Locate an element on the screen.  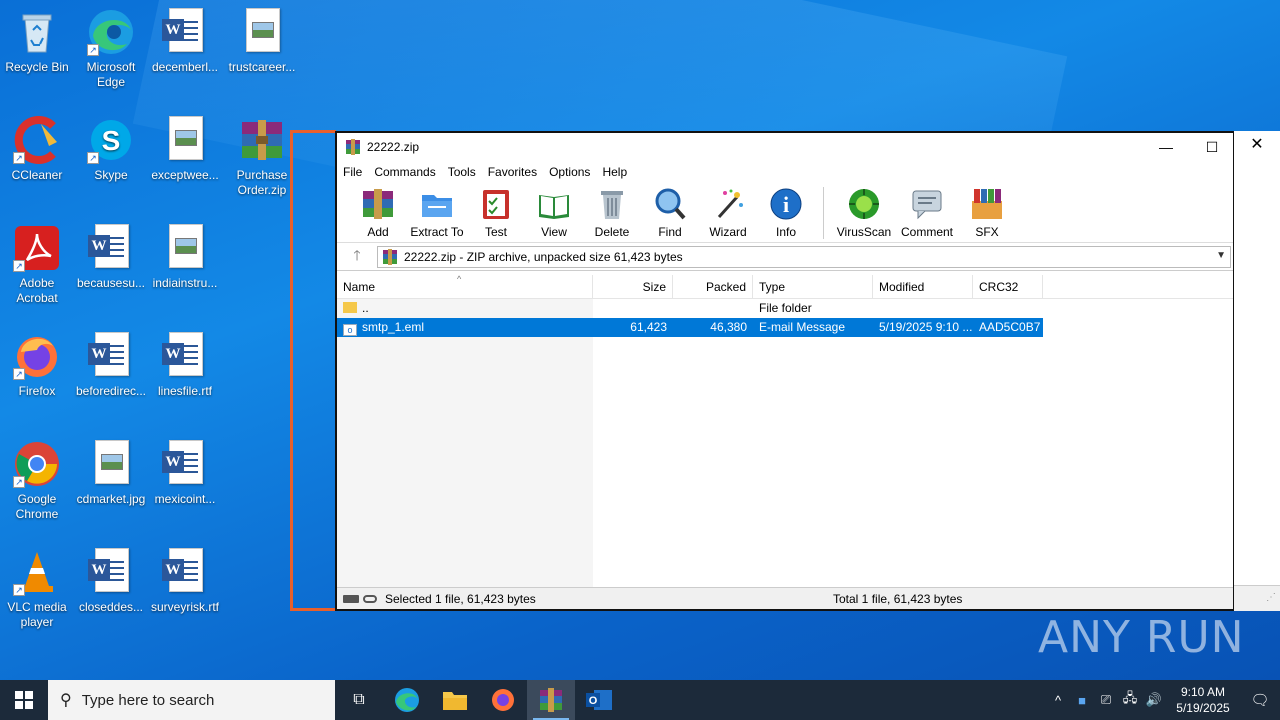
column-modified: Modified is located at coordinates (923, 286).